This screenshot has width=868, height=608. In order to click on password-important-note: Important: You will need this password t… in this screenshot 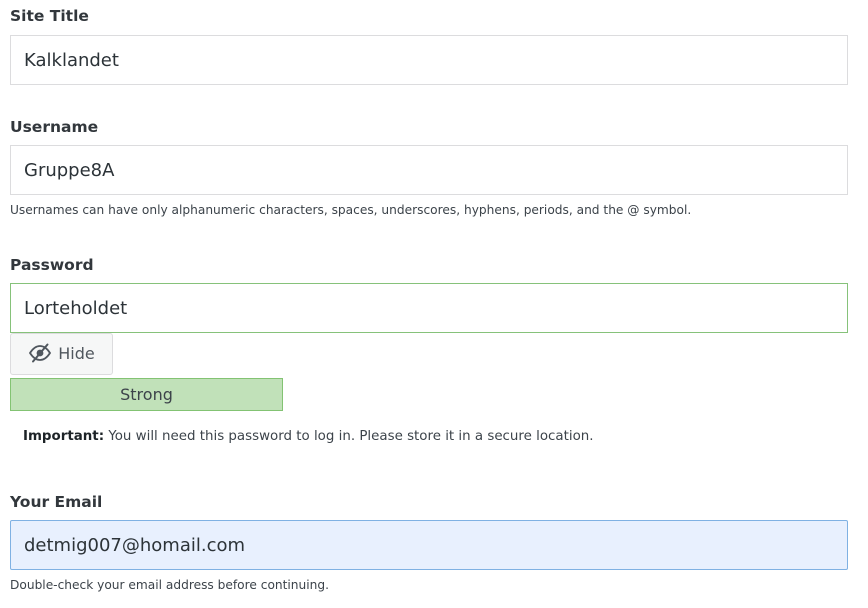, I will do `click(308, 436)`.